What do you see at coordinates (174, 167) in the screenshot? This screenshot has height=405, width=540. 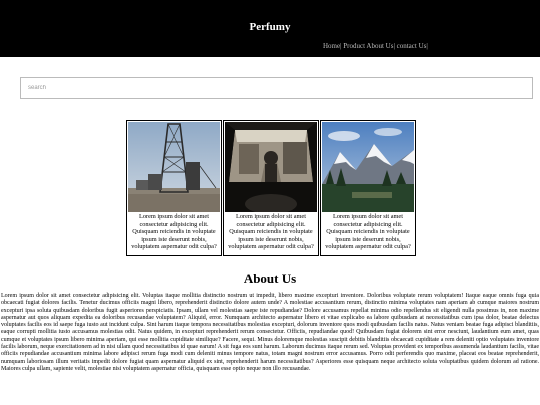 I see `oil-rig-image` at bounding box center [174, 167].